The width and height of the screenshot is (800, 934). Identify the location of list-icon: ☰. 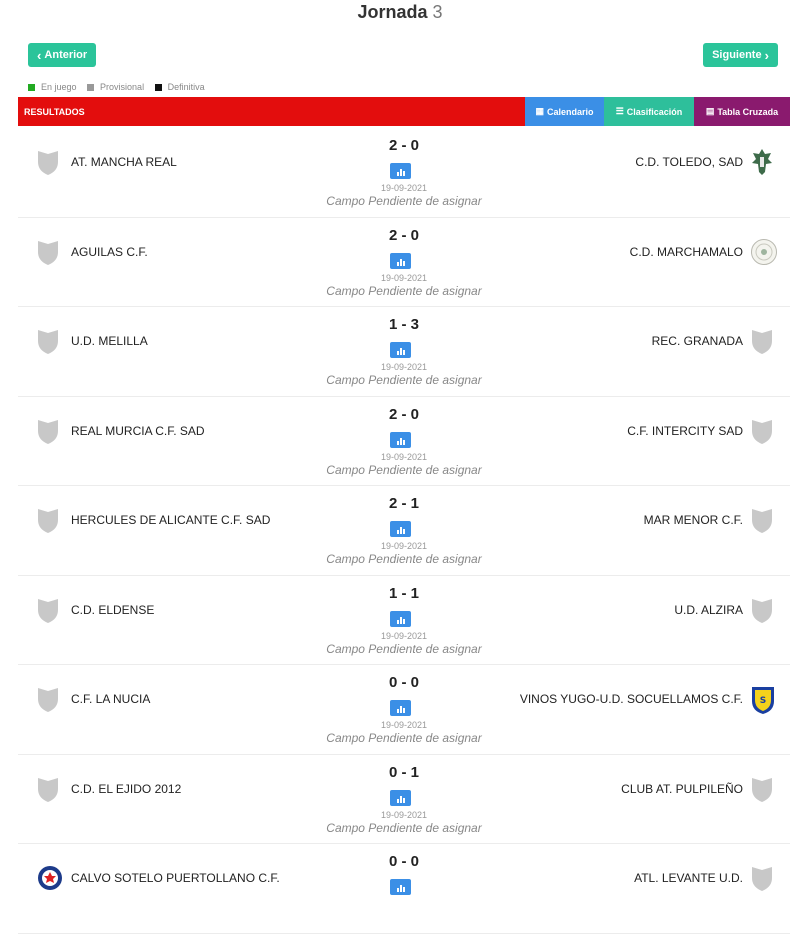
(619, 111).